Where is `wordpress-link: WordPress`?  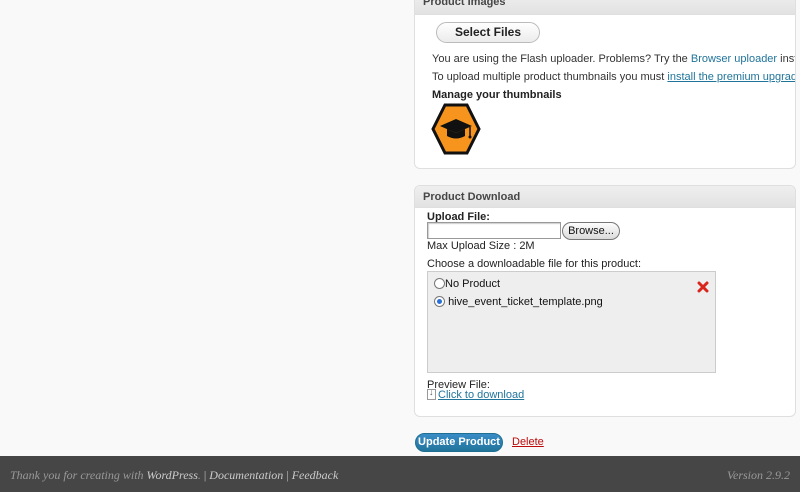
wordpress-link: WordPress is located at coordinates (172, 475).